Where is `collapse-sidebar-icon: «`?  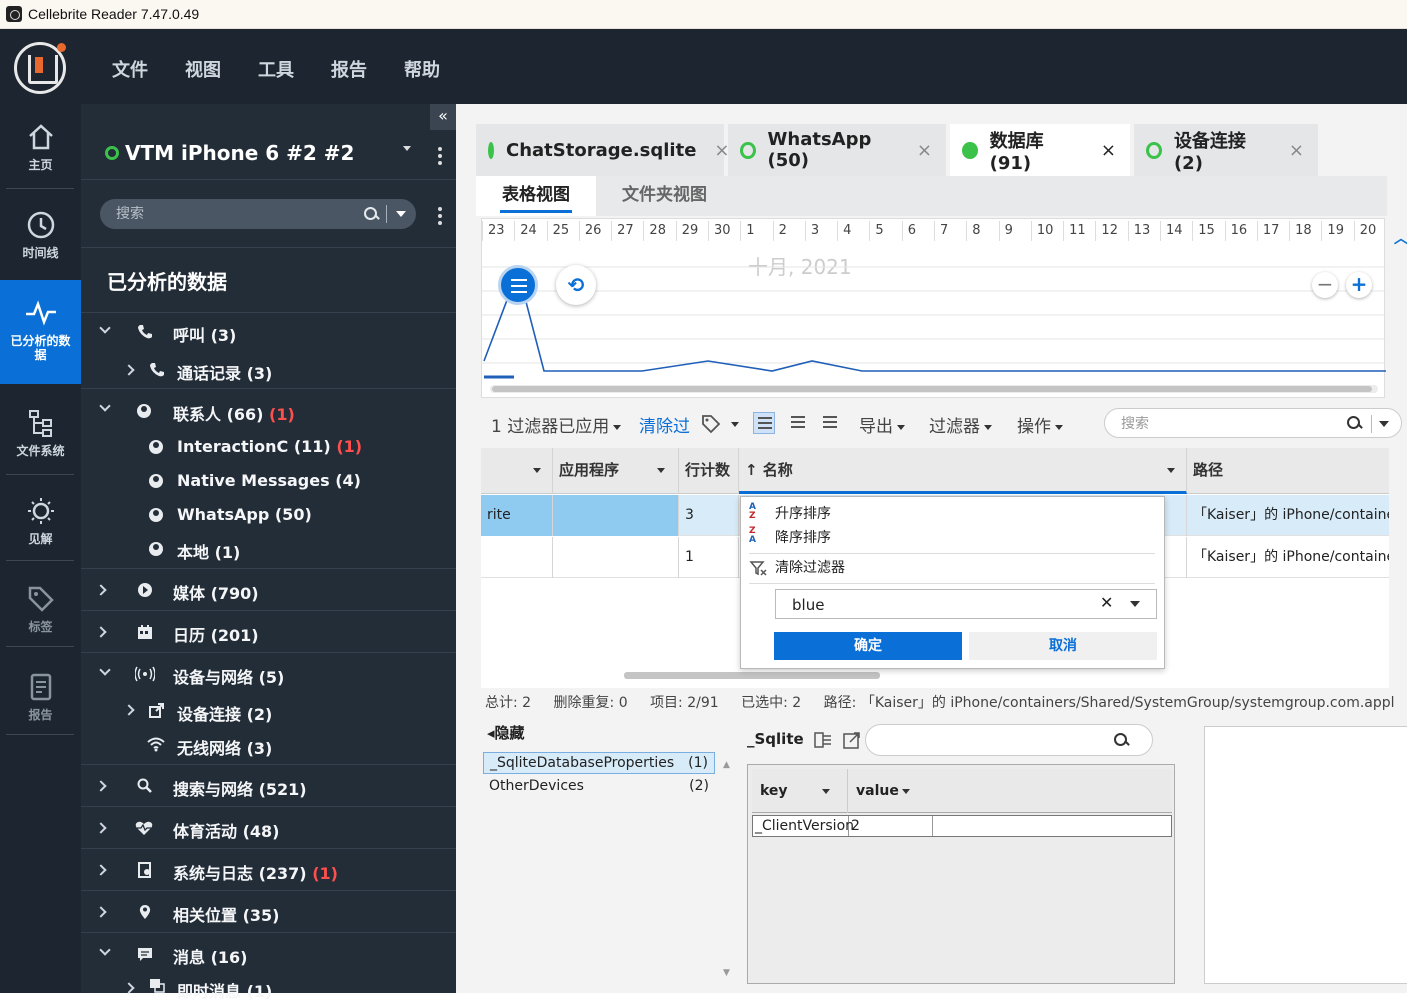
collapse-sidebar-icon: « is located at coordinates (443, 117).